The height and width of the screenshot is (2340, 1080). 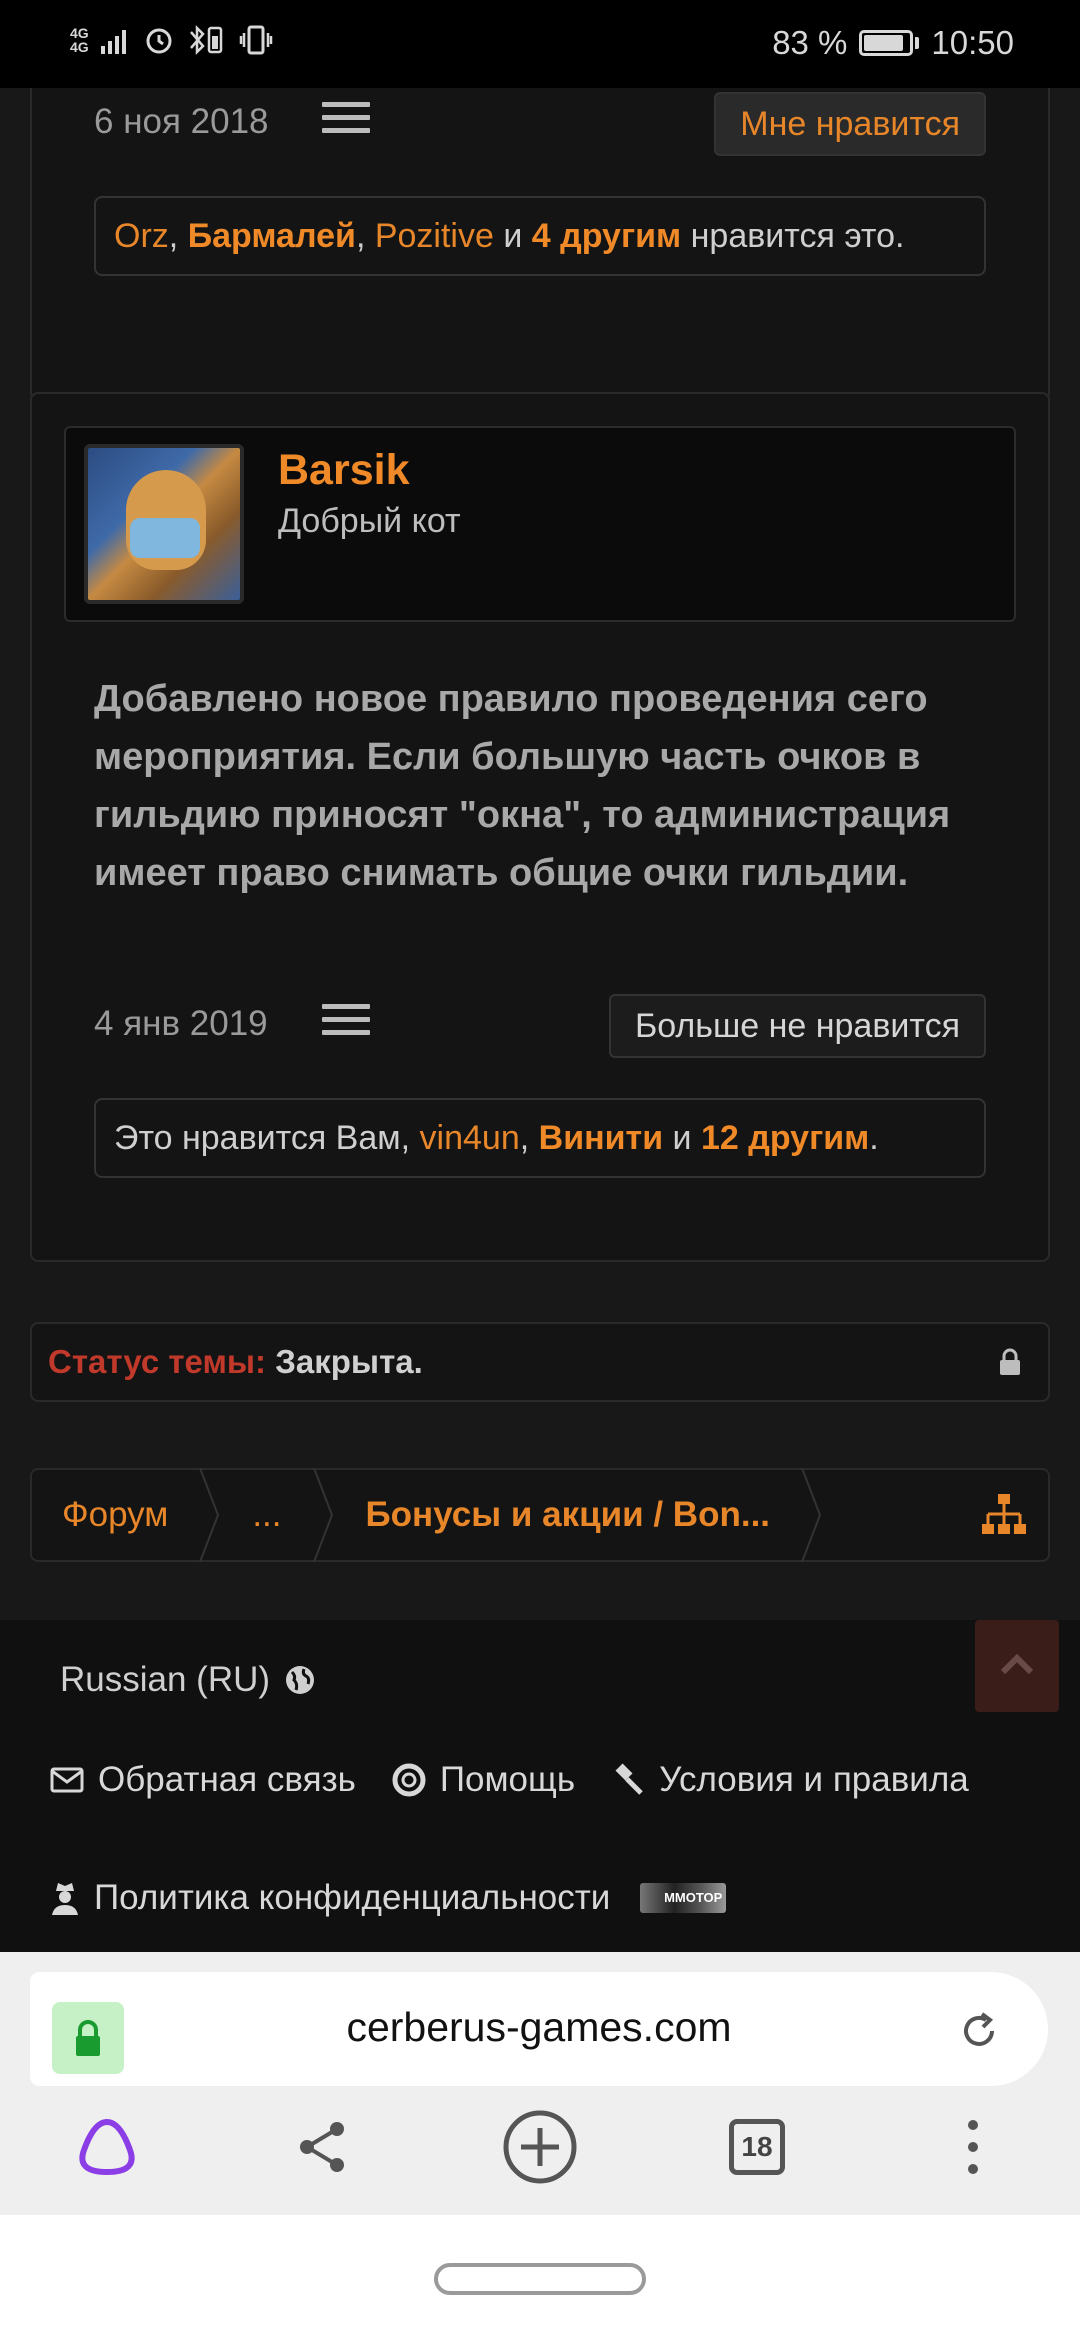 What do you see at coordinates (797, 1026) in the screenshot?
I see `unlike-button: Больше не нравится` at bounding box center [797, 1026].